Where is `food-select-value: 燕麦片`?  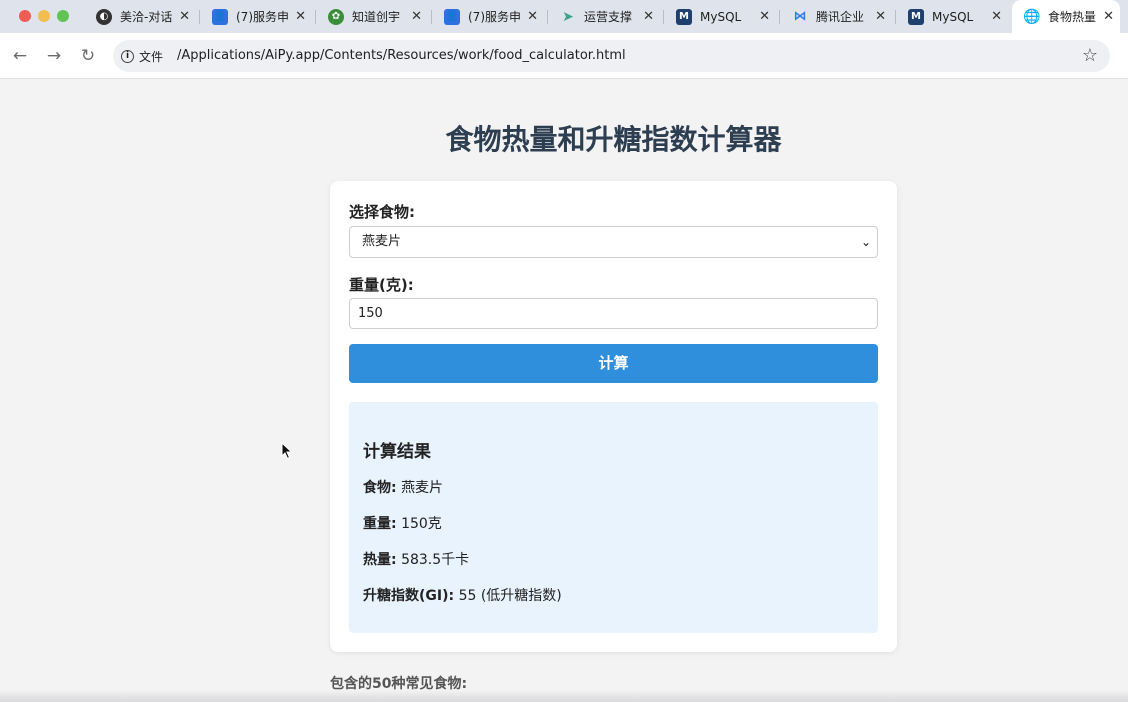
food-select-value: 燕麦片 is located at coordinates (382, 241).